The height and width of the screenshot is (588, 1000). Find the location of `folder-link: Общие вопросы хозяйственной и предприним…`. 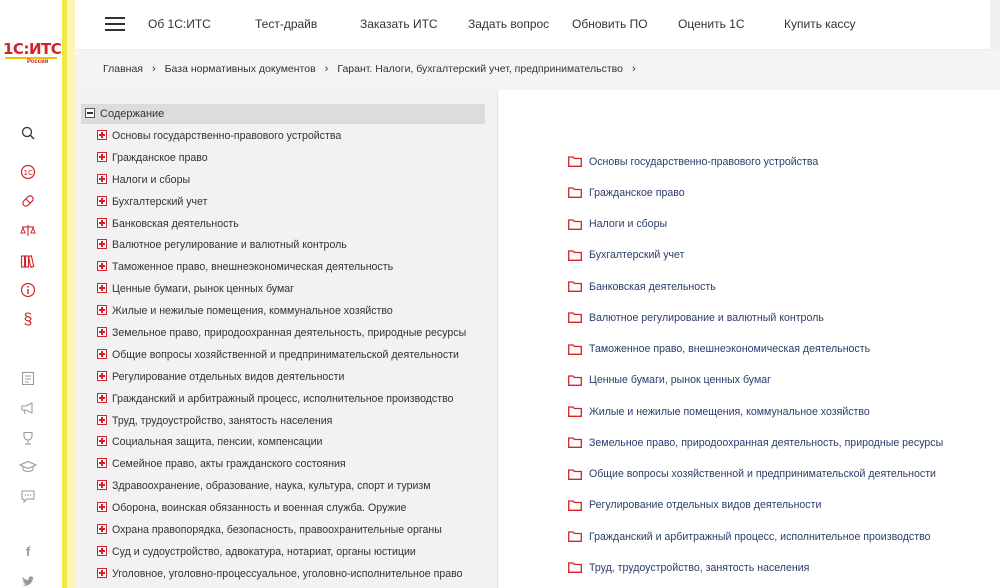

folder-link: Общие вопросы хозяйственной и предприним… is located at coordinates (783, 474).